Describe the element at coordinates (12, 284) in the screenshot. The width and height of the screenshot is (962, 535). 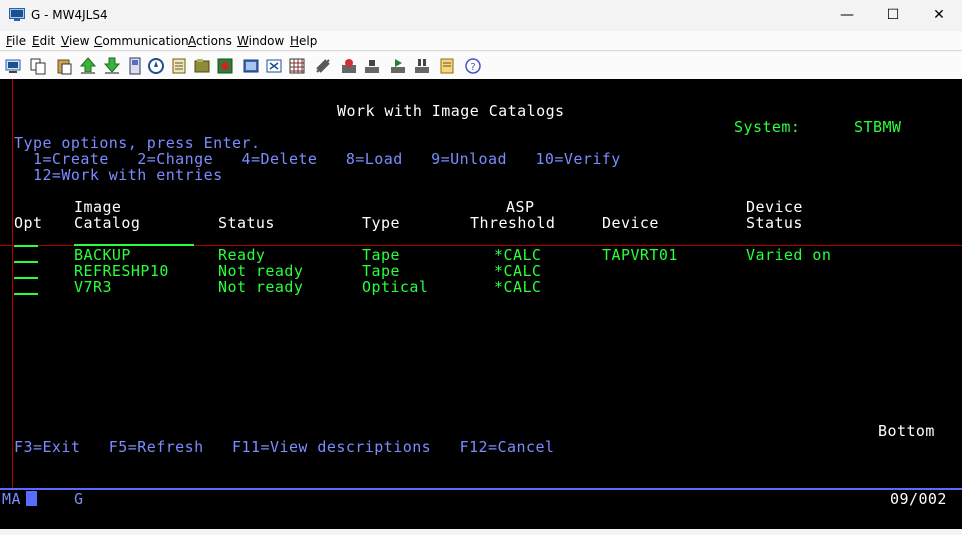
I see `crosshair-vertical` at that location.